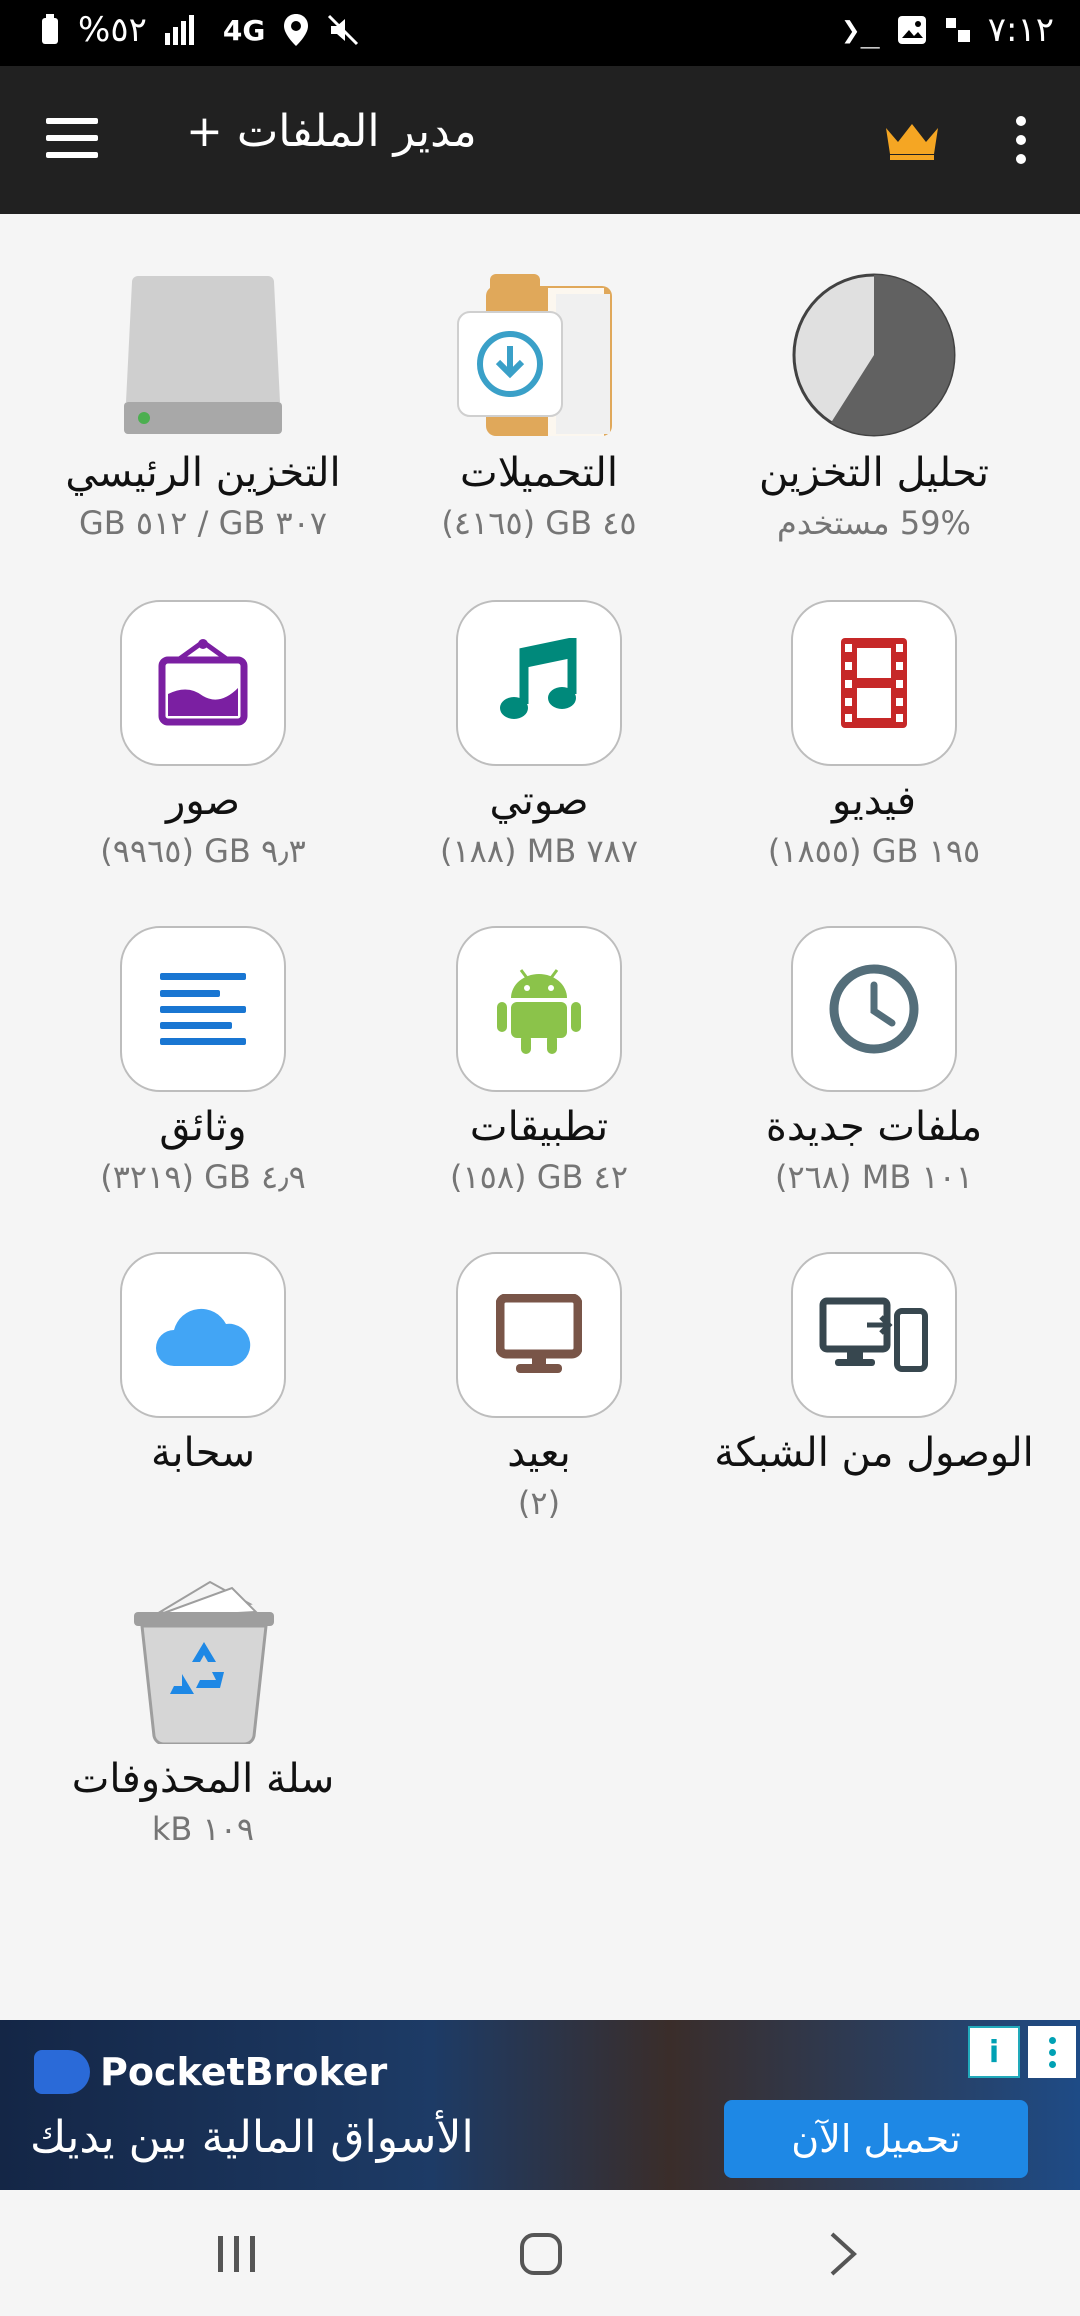 Image resolution: width=1080 pixels, height=2316 pixels. Describe the element at coordinates (1021, 141) in the screenshot. I see `more-vert-icon` at that location.